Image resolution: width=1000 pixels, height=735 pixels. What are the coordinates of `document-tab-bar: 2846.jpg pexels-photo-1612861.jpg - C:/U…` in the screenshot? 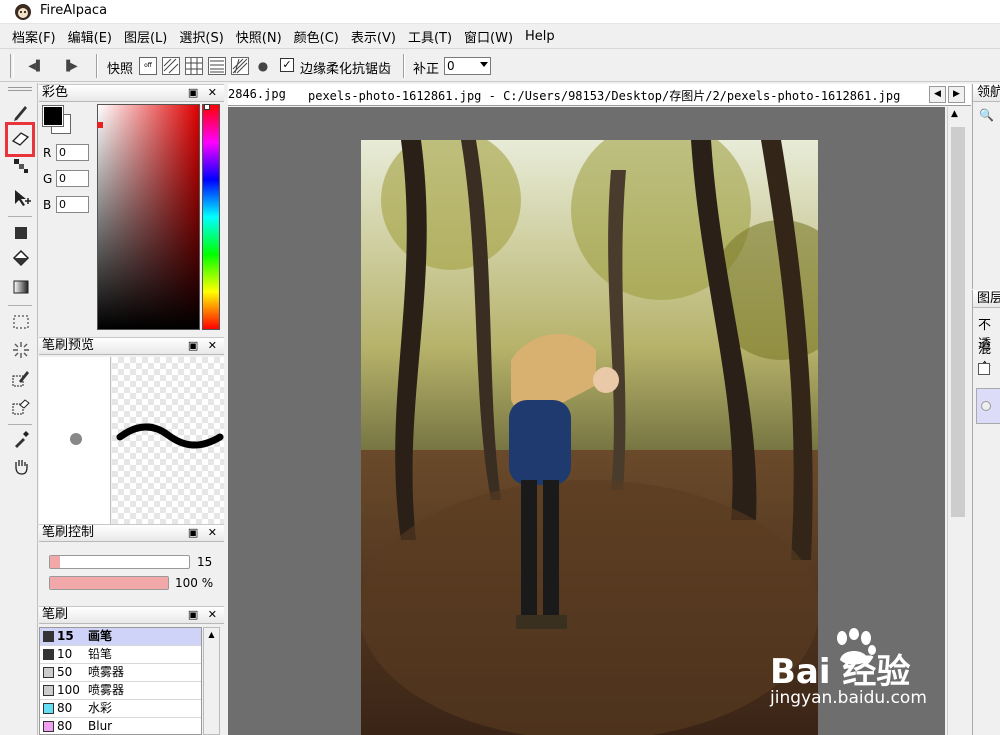 It's located at (599, 95).